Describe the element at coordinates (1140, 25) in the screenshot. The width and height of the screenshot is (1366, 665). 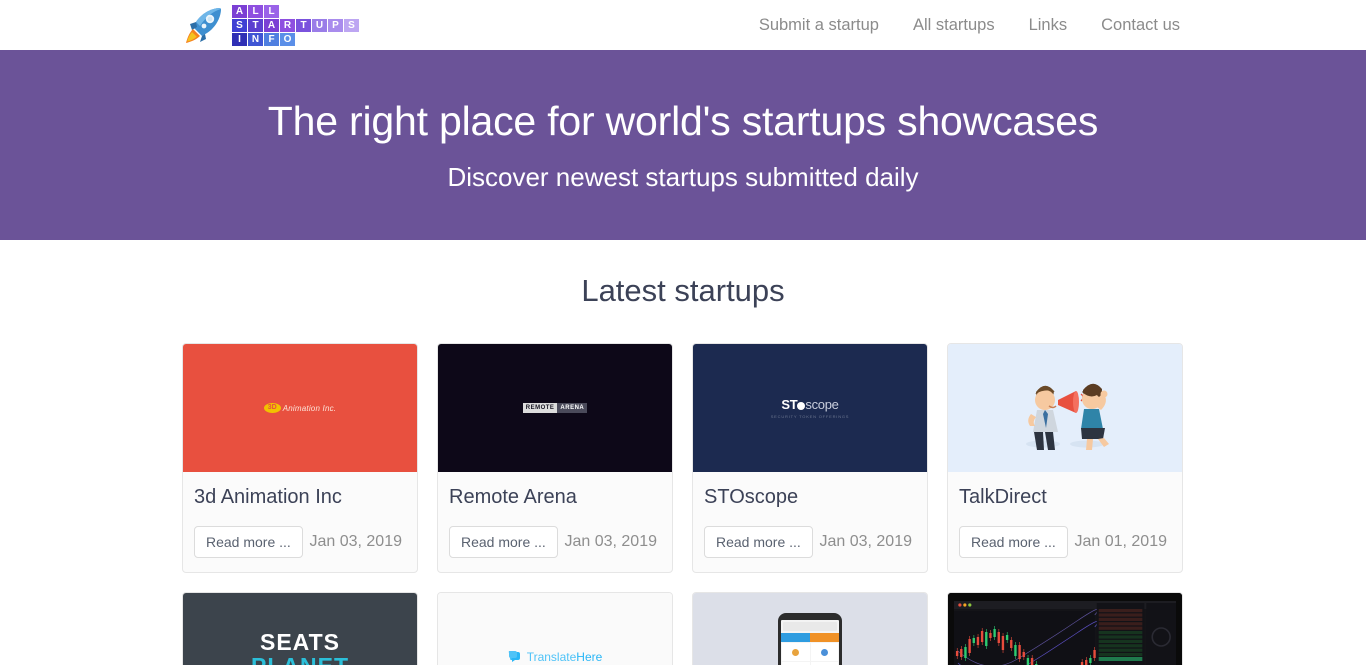
I see `nav-contact-us: Contact us` at that location.